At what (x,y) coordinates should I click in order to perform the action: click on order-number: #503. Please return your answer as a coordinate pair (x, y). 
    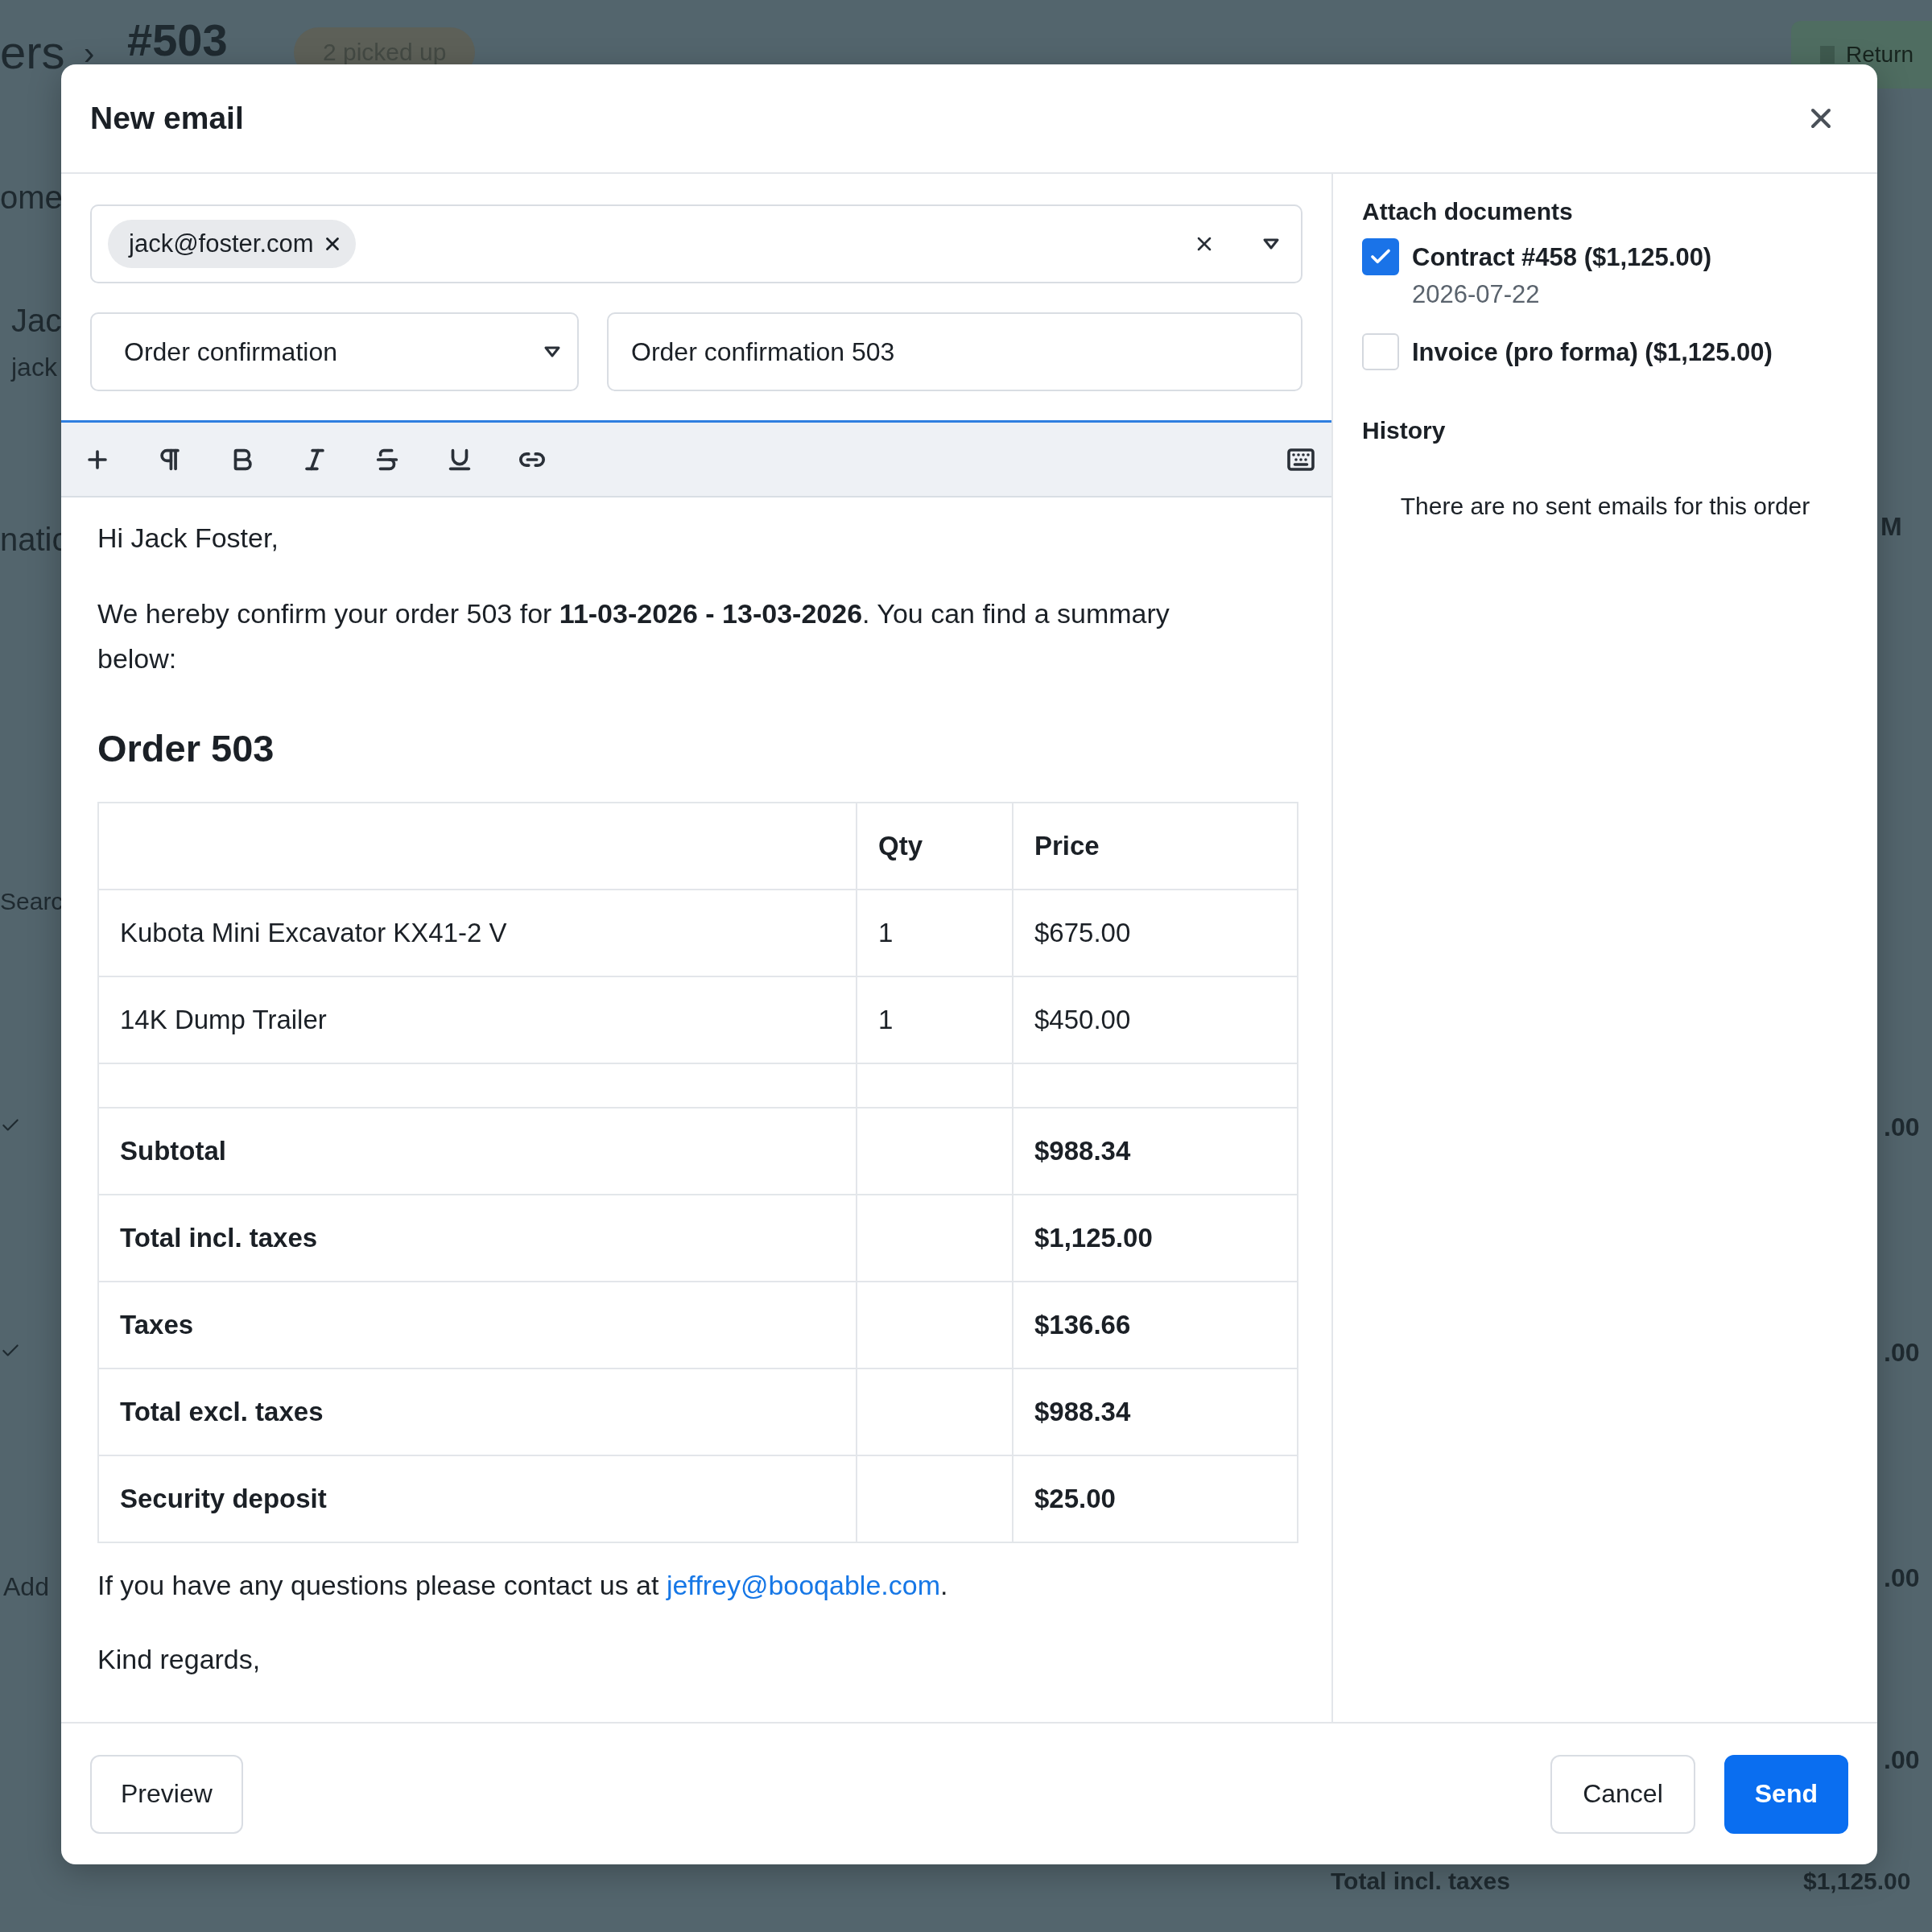
    Looking at the image, I should click on (177, 40).